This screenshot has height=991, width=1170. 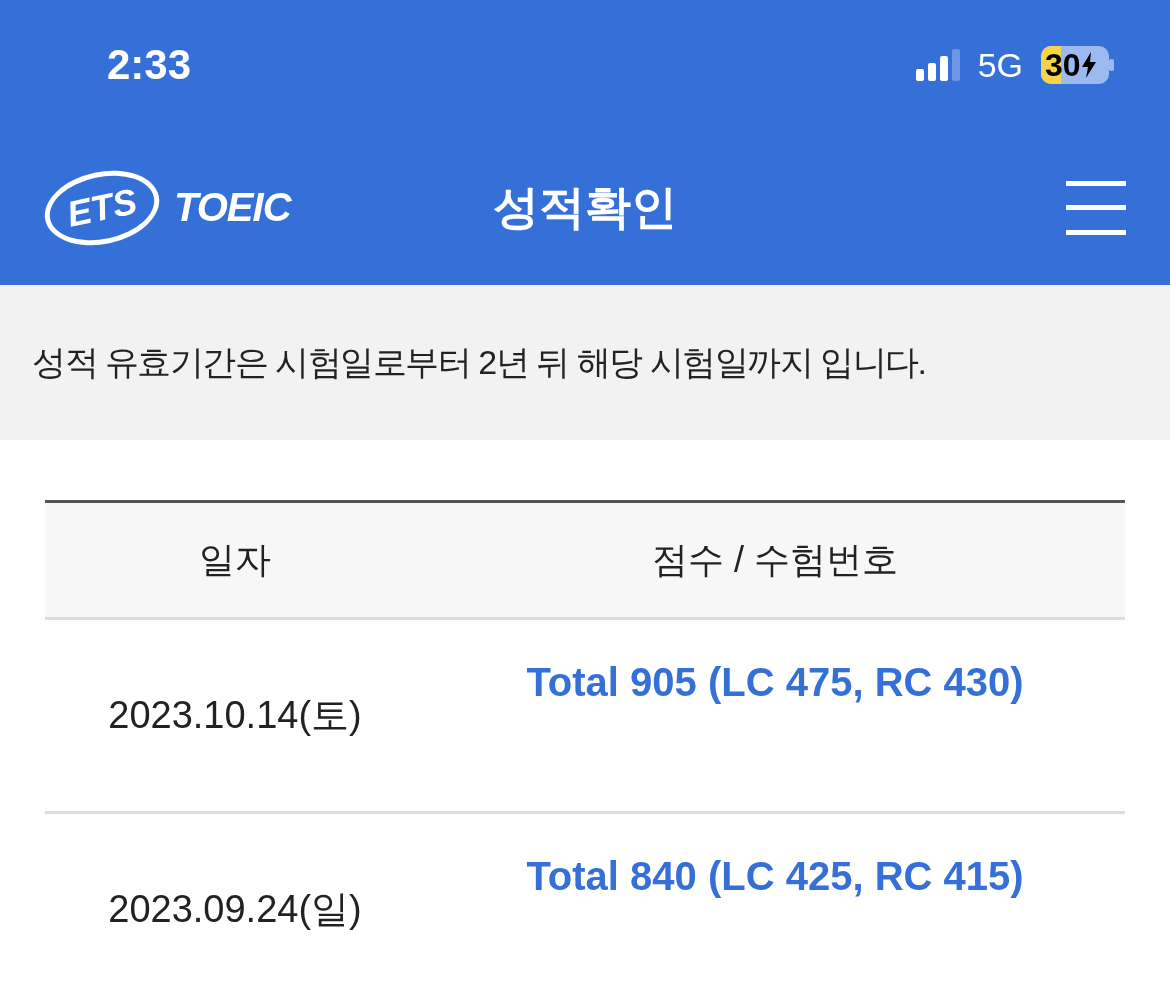 I want to click on score-link: Total 905 (LC 475, RC 430), so click(x=775, y=682).